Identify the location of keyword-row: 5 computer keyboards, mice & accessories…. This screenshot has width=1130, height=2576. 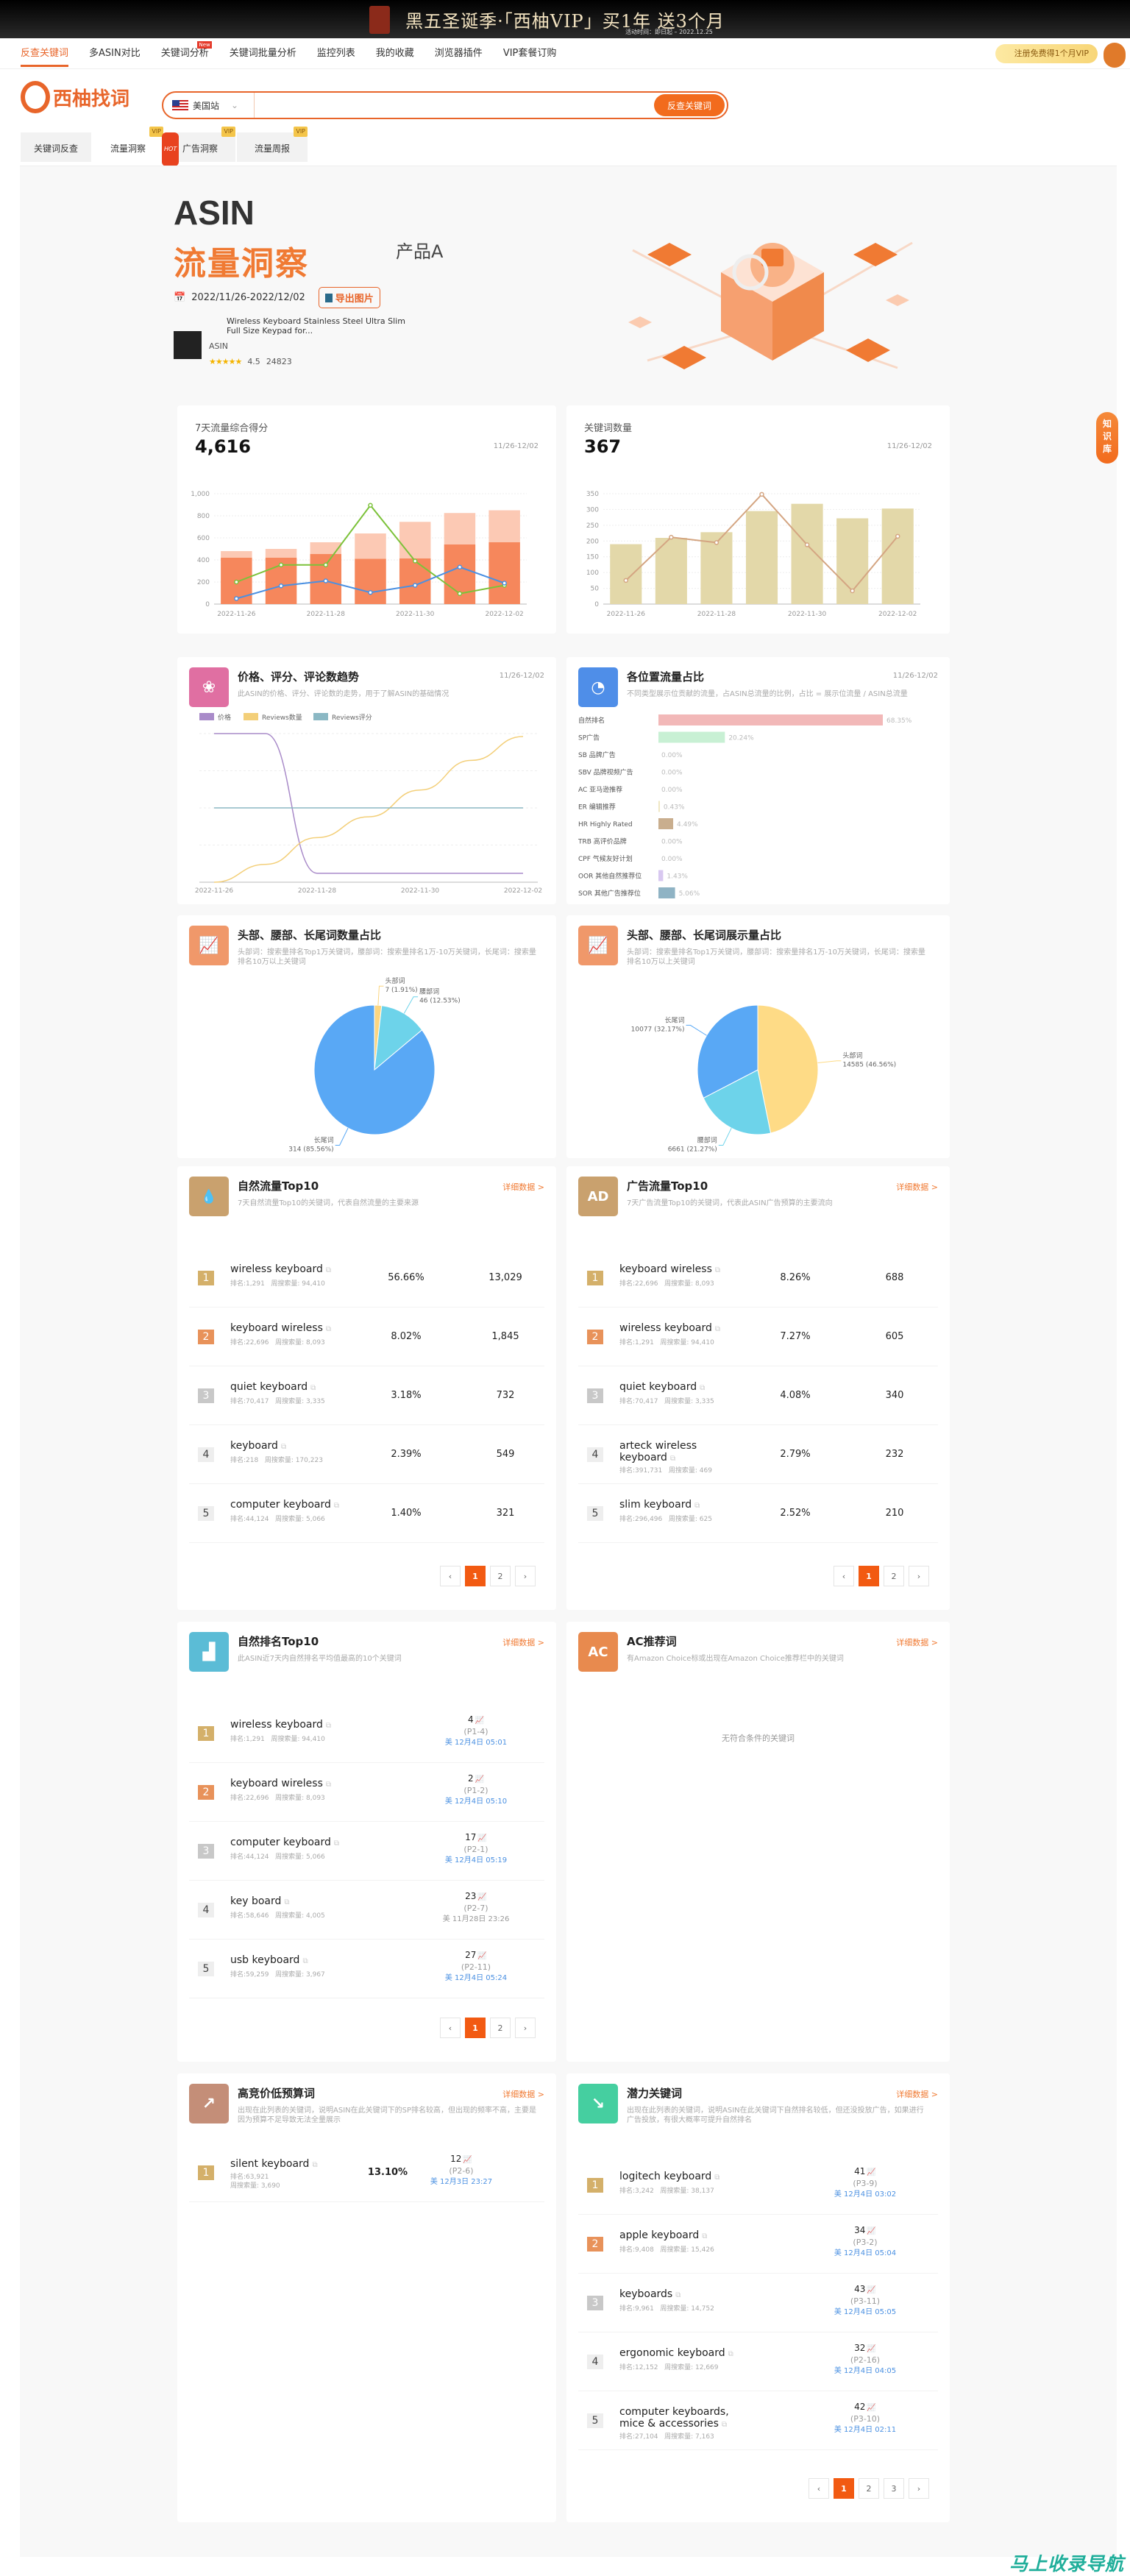
(758, 2420).